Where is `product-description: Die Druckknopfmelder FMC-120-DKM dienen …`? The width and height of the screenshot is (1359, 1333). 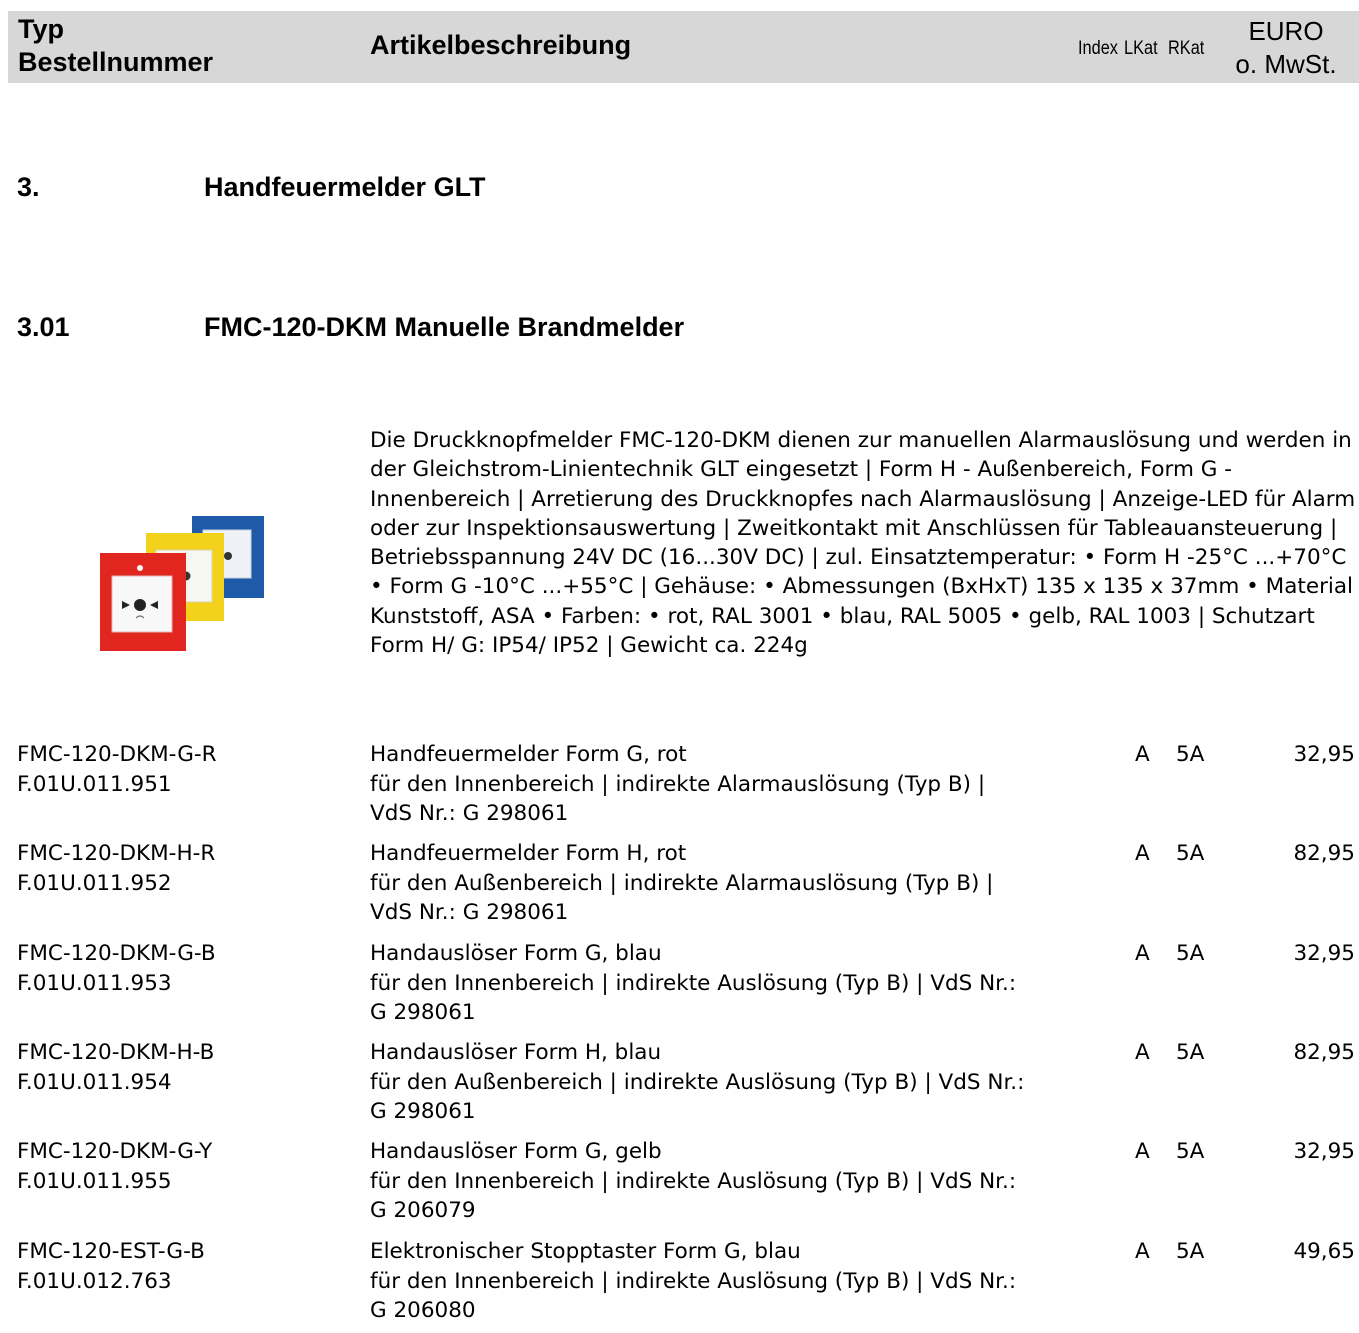 product-description: Die Druckknopfmelder FMC-120-DKM dienen … is located at coordinates (863, 543).